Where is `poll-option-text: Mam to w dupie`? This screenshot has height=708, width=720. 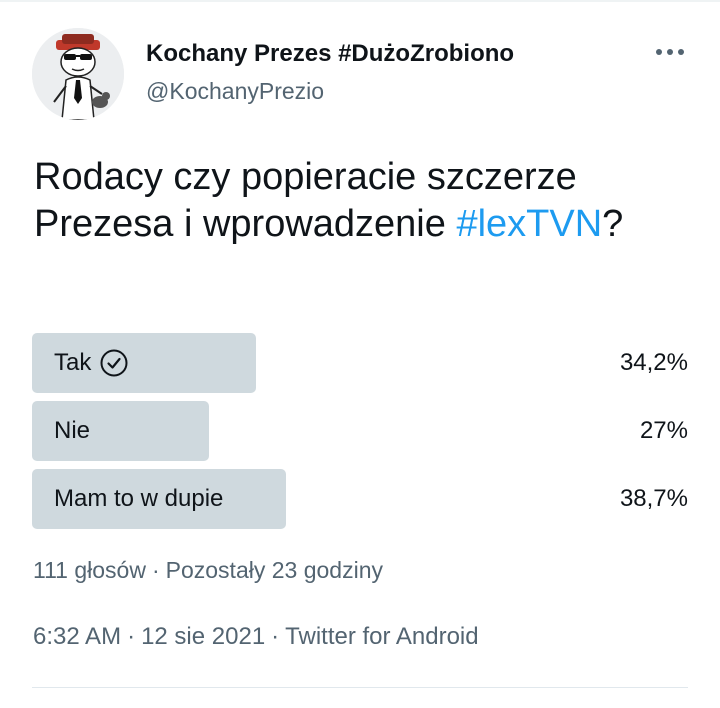 poll-option-text: Mam to w dupie is located at coordinates (139, 498).